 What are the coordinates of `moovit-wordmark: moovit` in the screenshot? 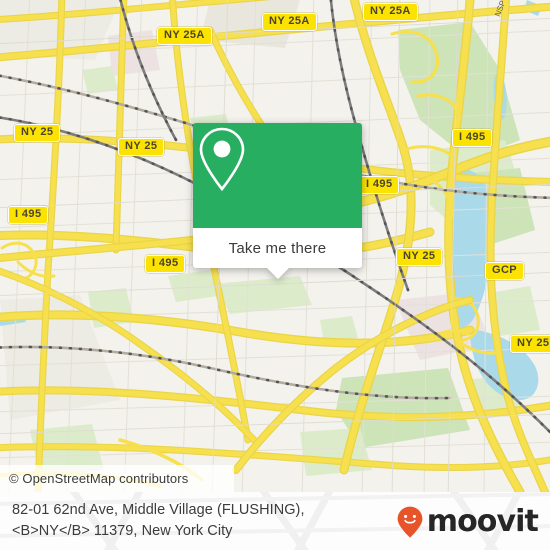 It's located at (482, 521).